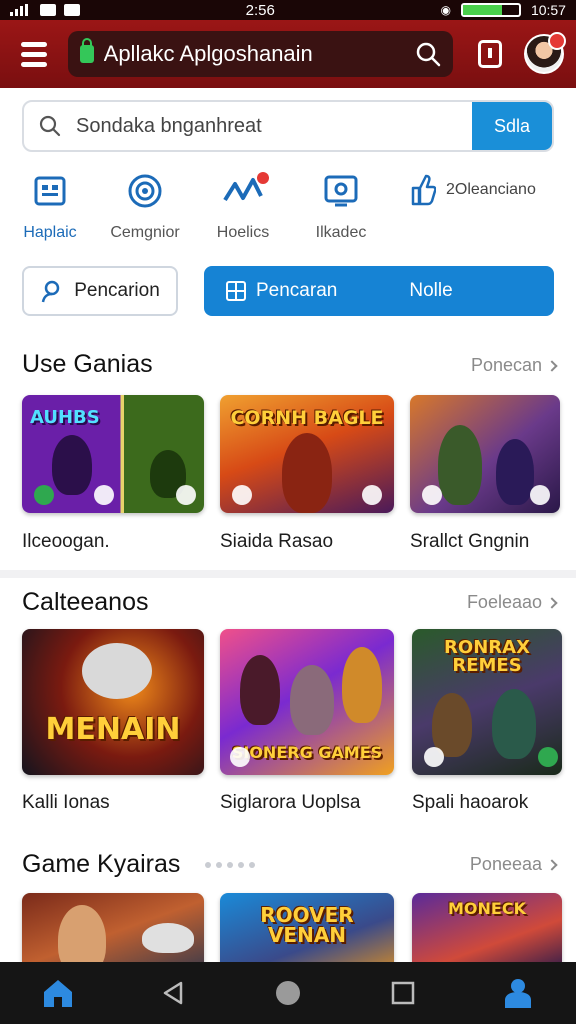  Describe the element at coordinates (341, 232) in the screenshot. I see `category-label: Ilkadec` at that location.